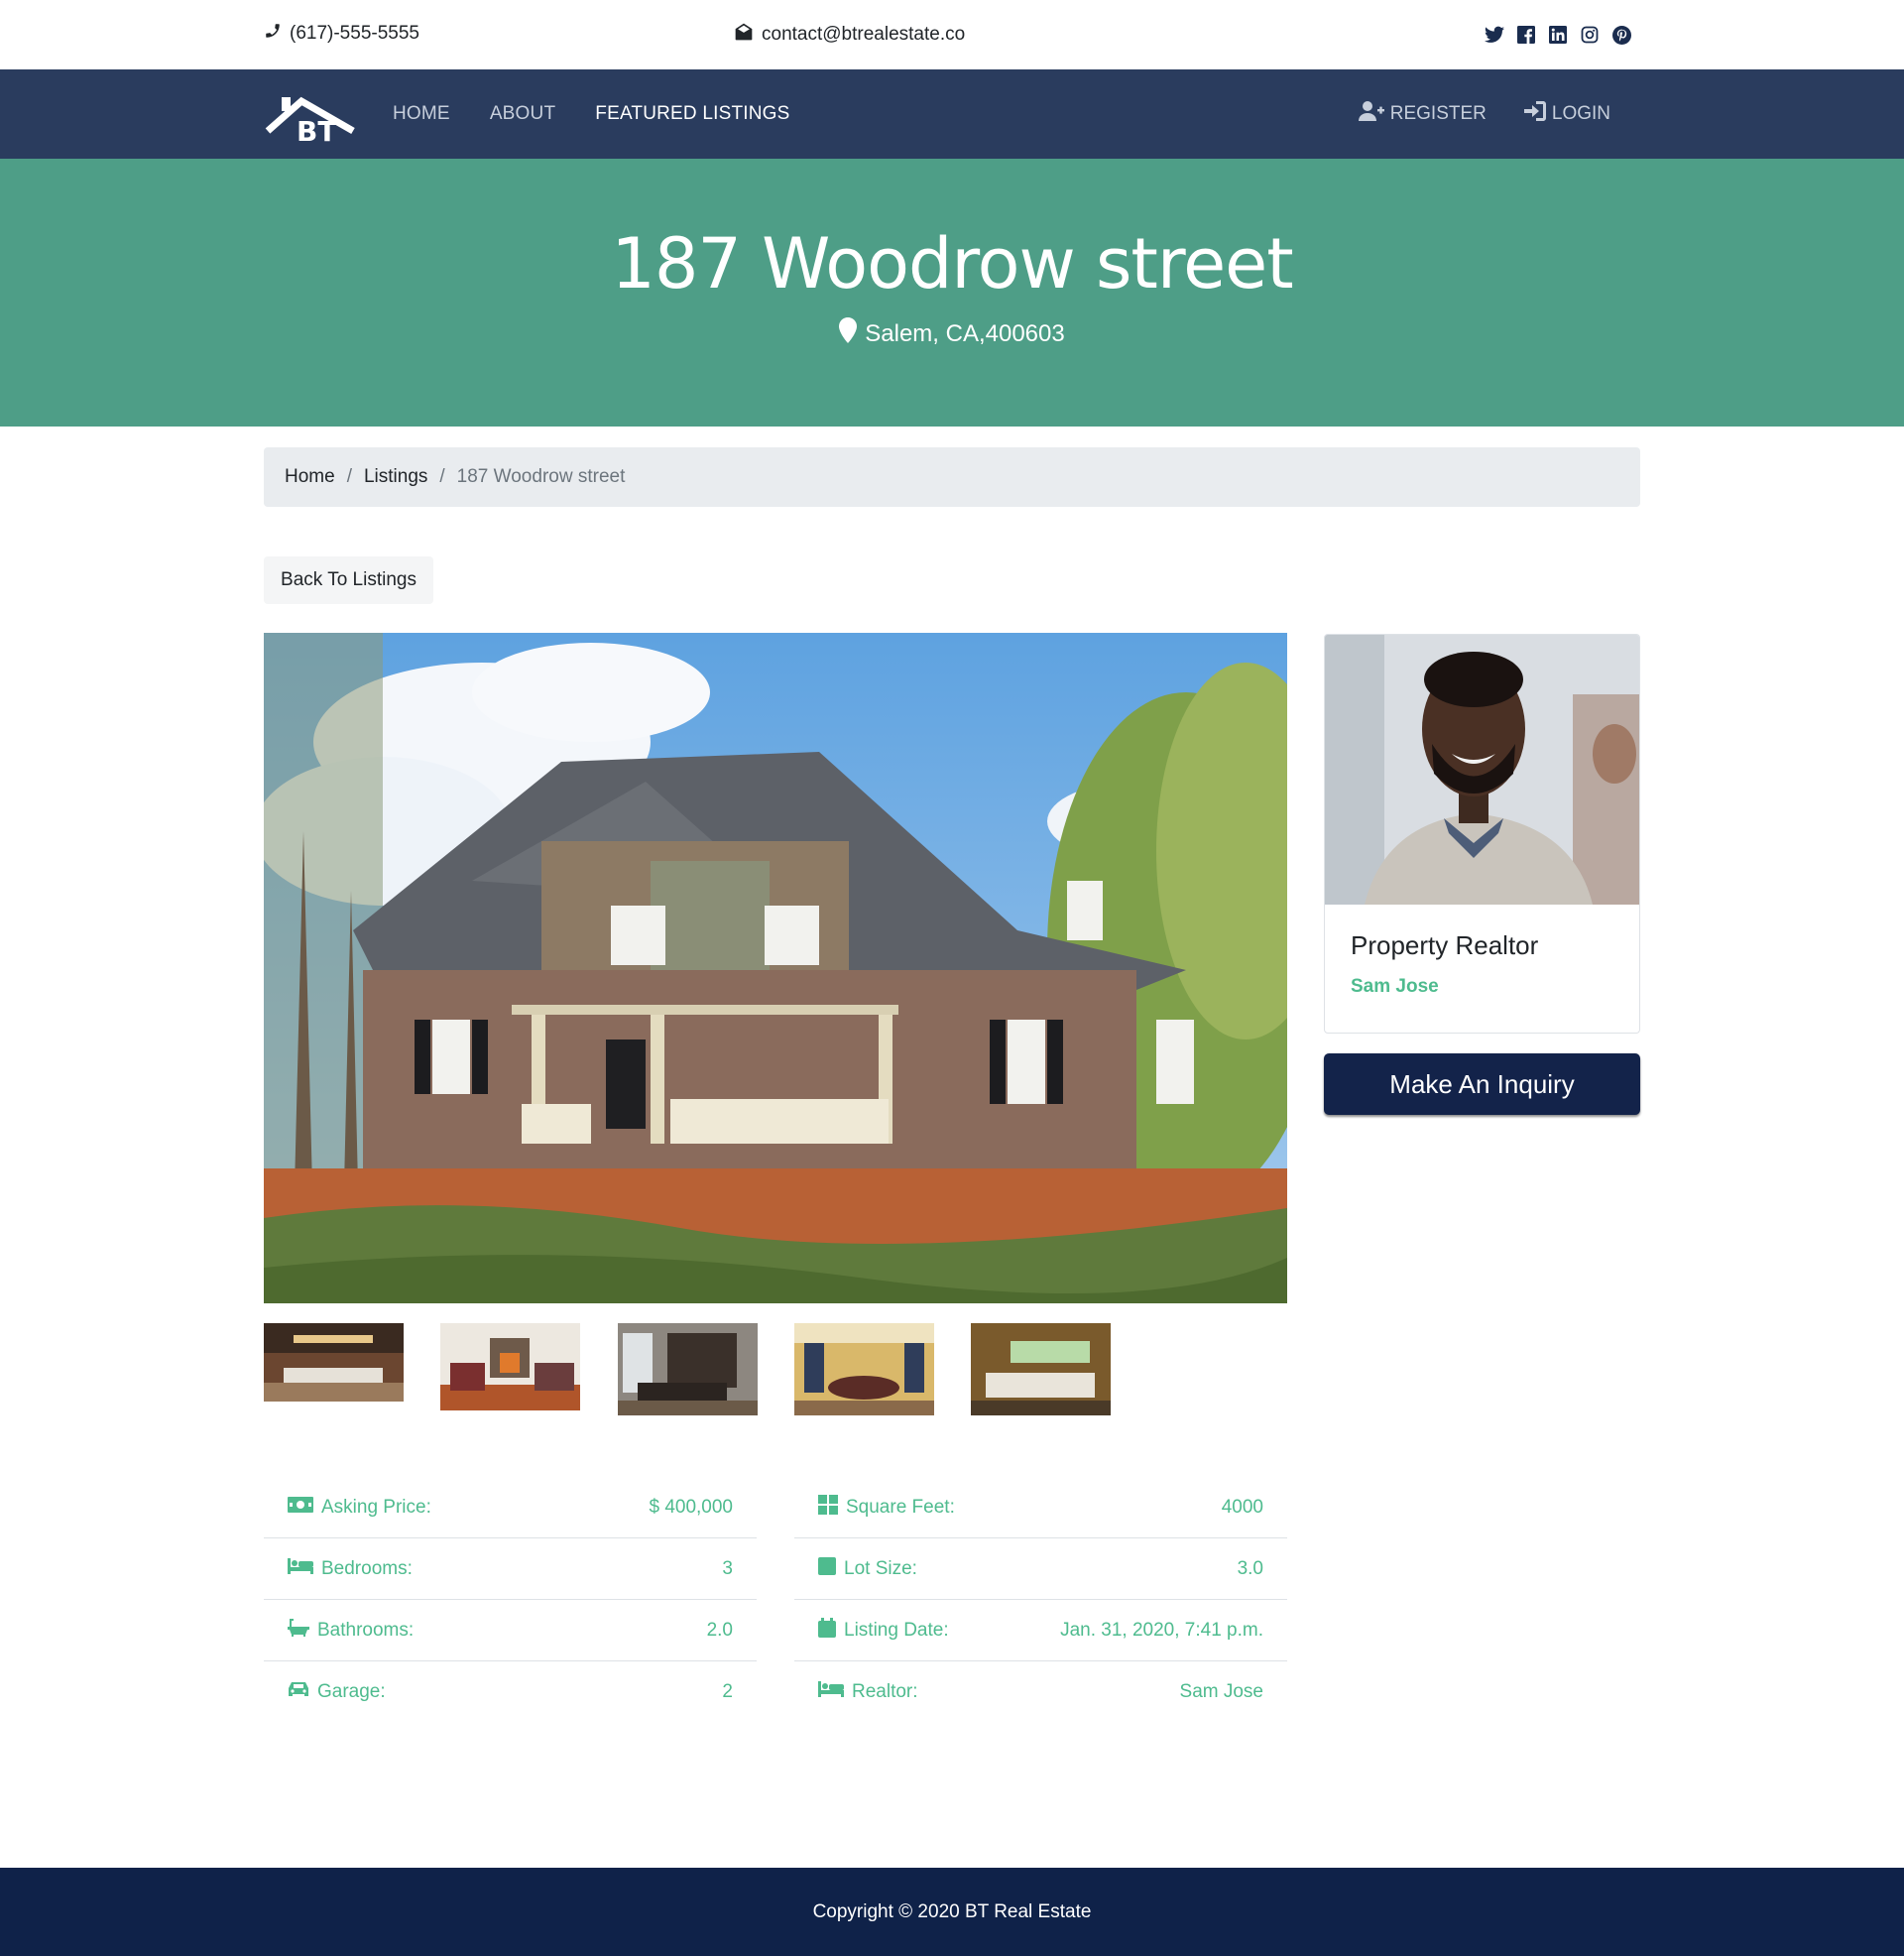 The width and height of the screenshot is (1904, 1956). I want to click on detail-value: 2.0, so click(719, 1630).